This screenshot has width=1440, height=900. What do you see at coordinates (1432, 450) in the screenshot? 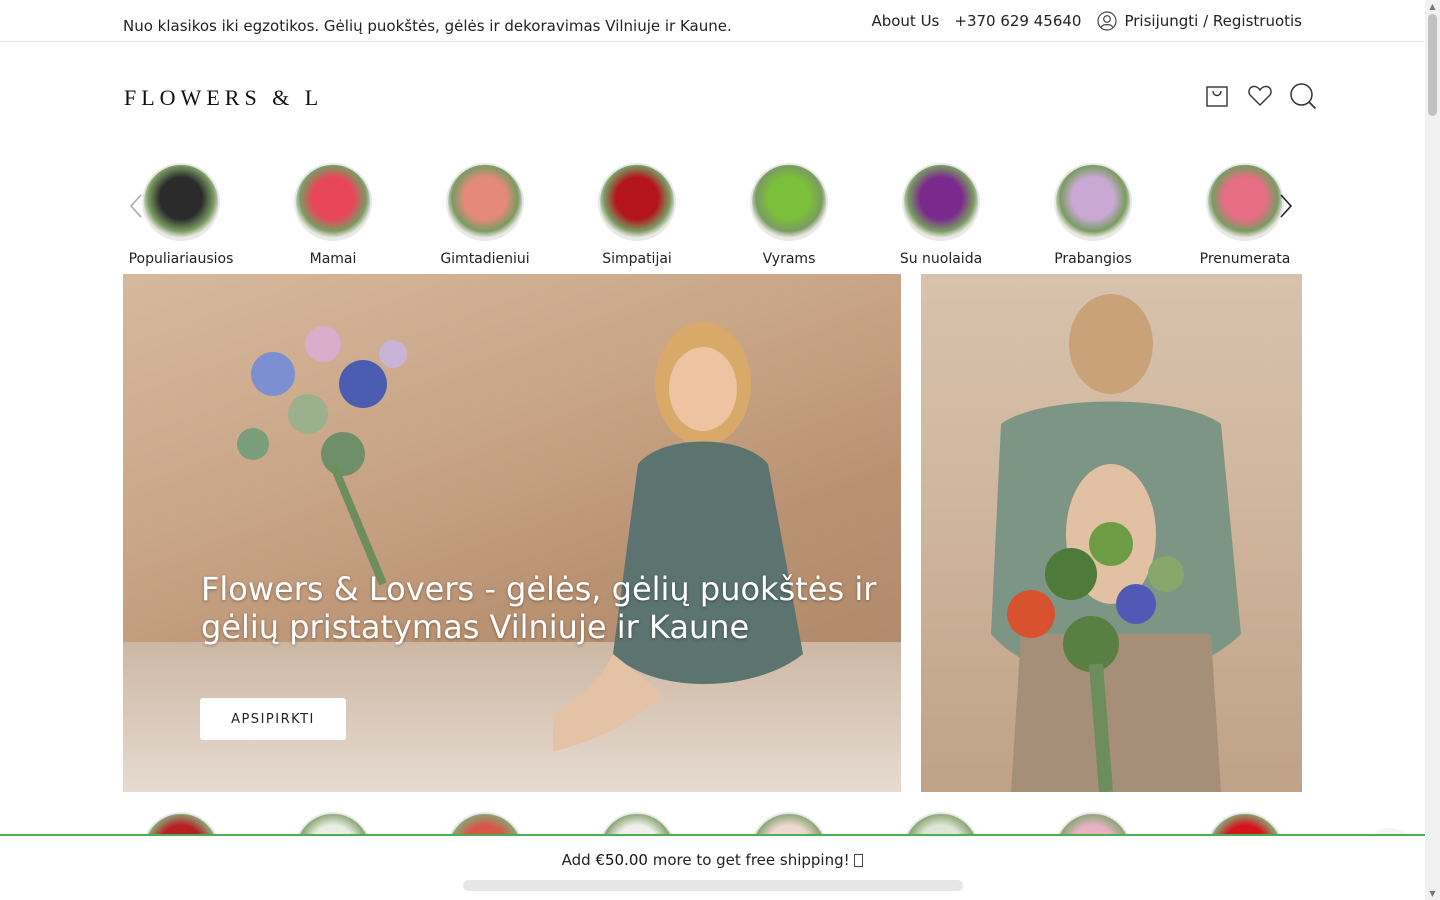
I see `page-scrollbar: ▲ ▼` at bounding box center [1432, 450].